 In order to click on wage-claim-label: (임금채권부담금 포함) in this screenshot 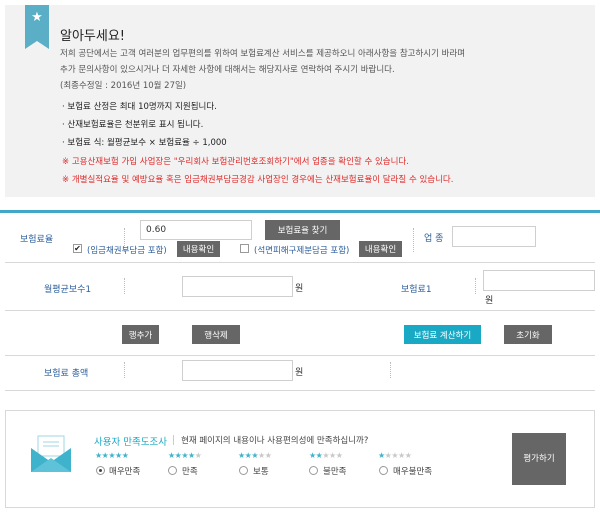, I will do `click(127, 251)`.